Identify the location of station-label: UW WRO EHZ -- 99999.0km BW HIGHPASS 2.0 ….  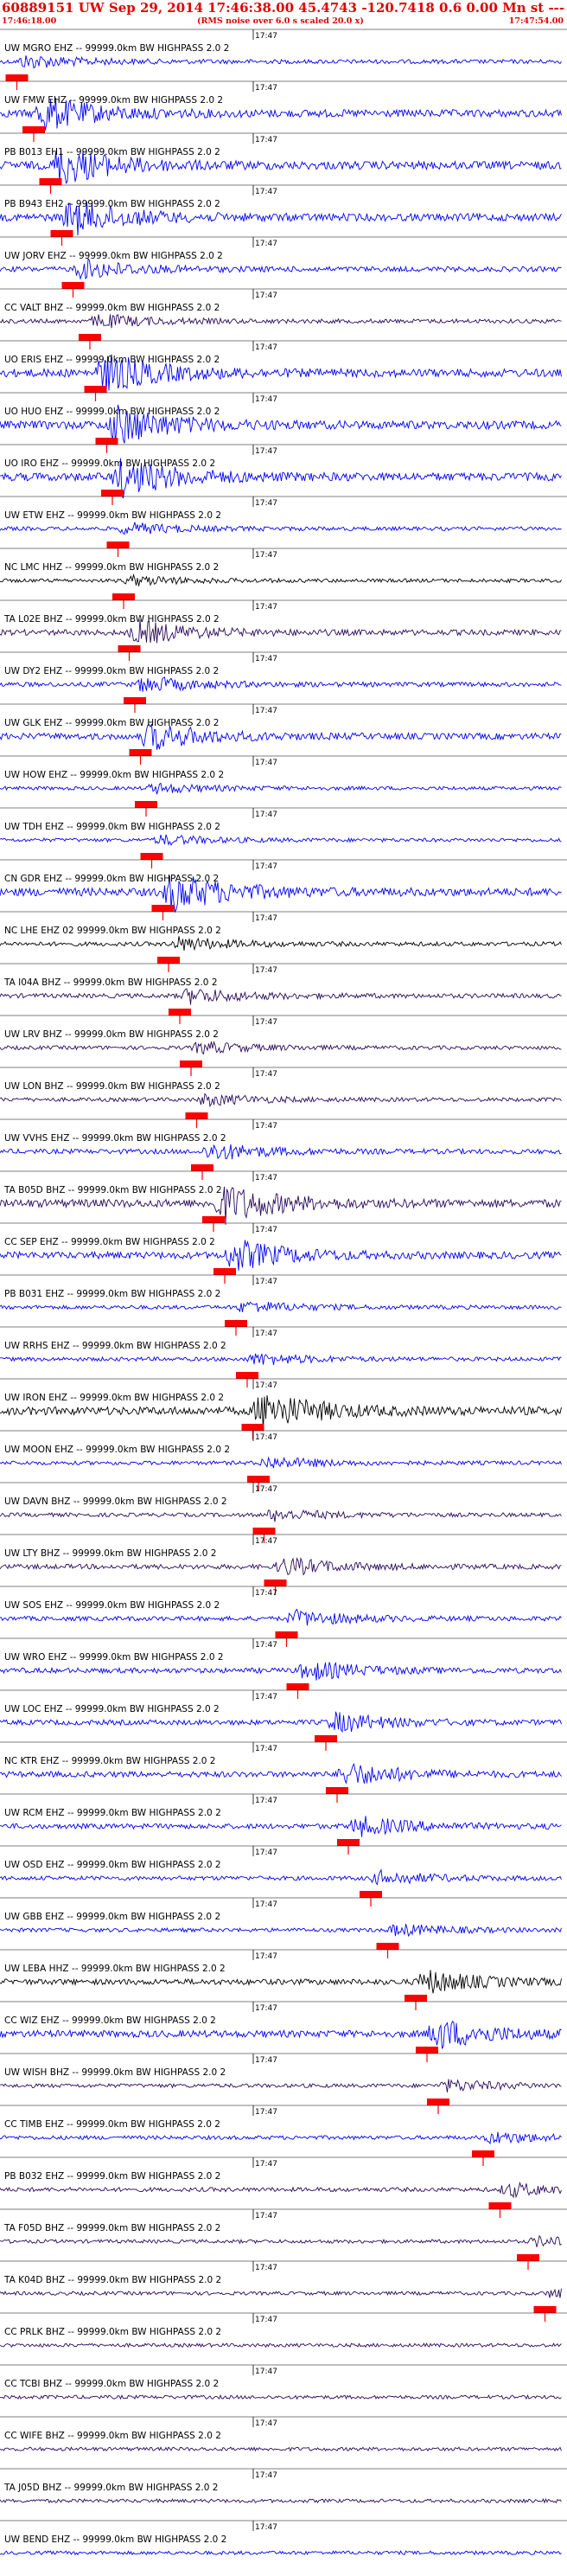
(114, 1657).